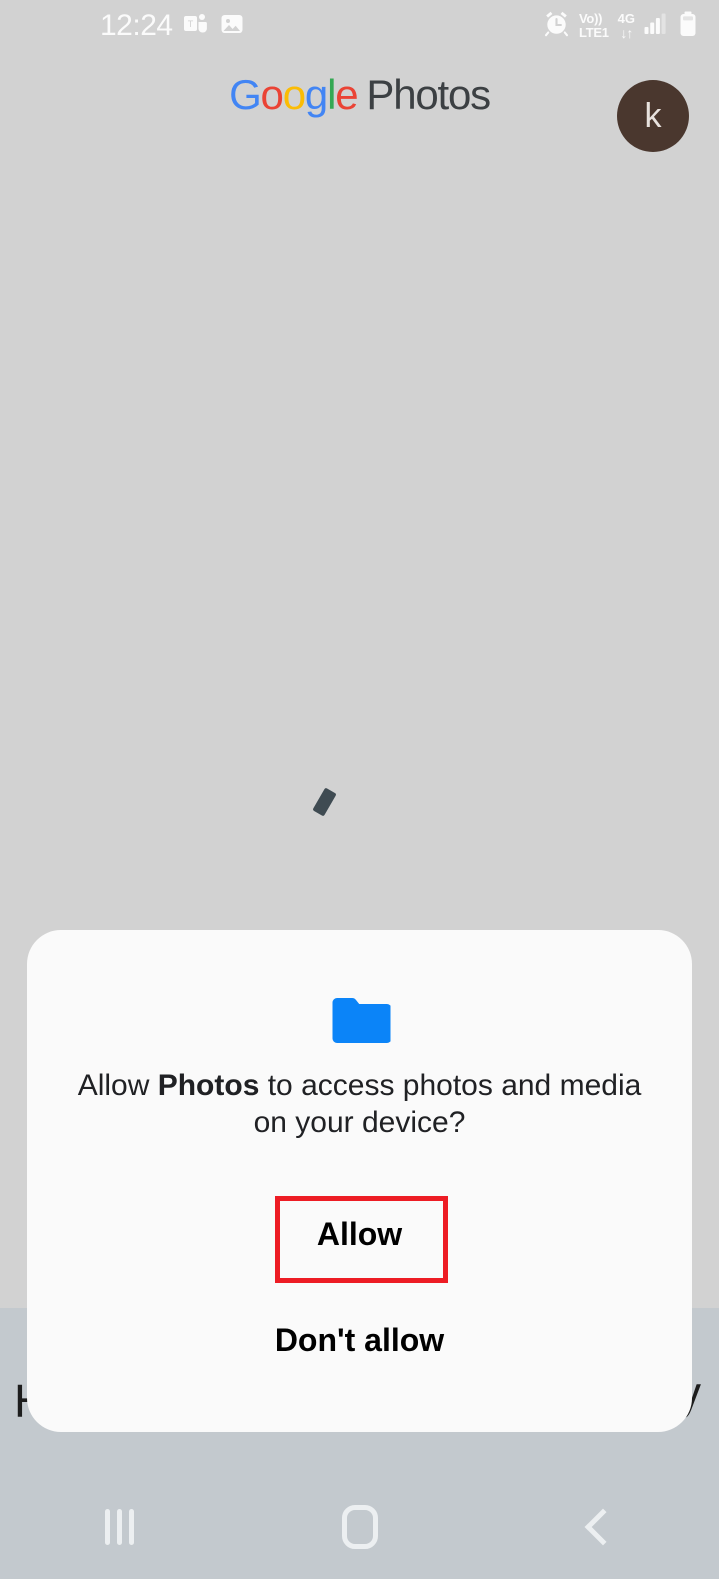 The width and height of the screenshot is (719, 1579). I want to click on app-header: Google Photos k, so click(359, 115).